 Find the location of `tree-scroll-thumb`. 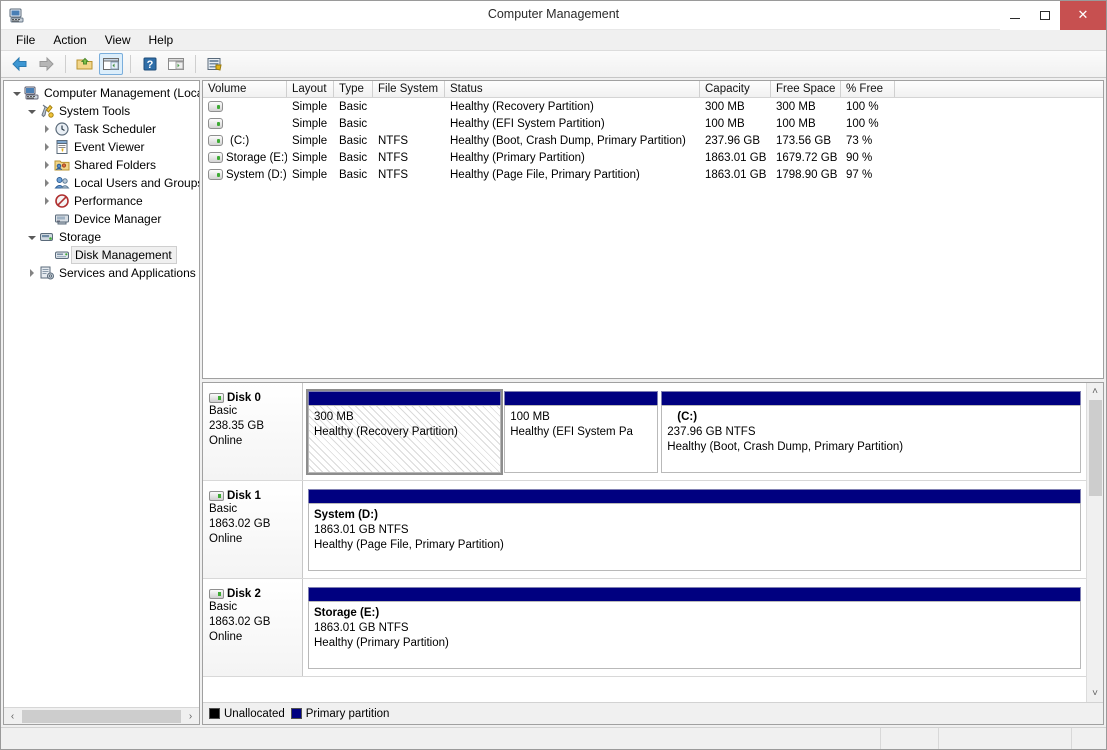

tree-scroll-thumb is located at coordinates (101, 716).